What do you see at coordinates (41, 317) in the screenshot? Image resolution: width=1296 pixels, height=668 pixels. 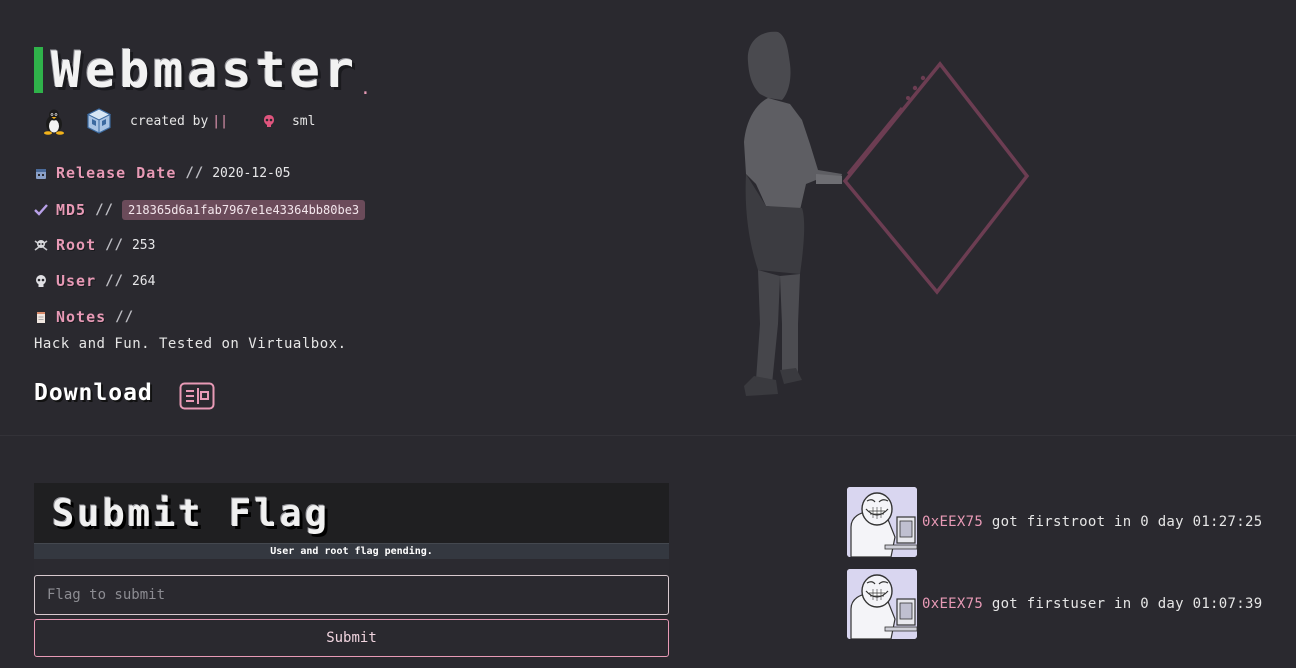 I see `notepad-icon` at bounding box center [41, 317].